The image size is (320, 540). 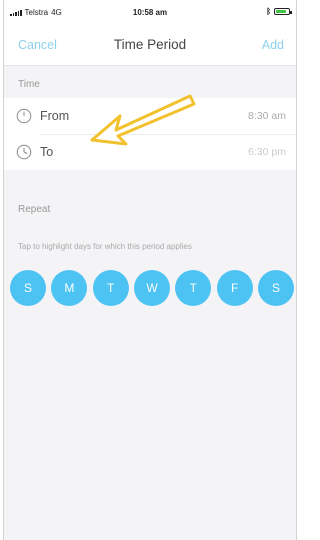 What do you see at coordinates (273, 45) in the screenshot?
I see `add-button: Add` at bounding box center [273, 45].